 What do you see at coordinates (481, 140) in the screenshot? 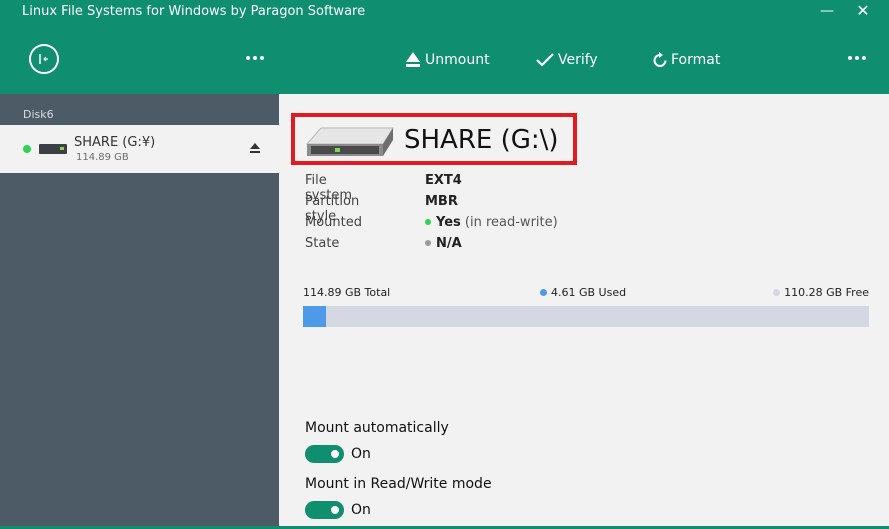
I see `volume-title: SHARE (G:\)` at bounding box center [481, 140].